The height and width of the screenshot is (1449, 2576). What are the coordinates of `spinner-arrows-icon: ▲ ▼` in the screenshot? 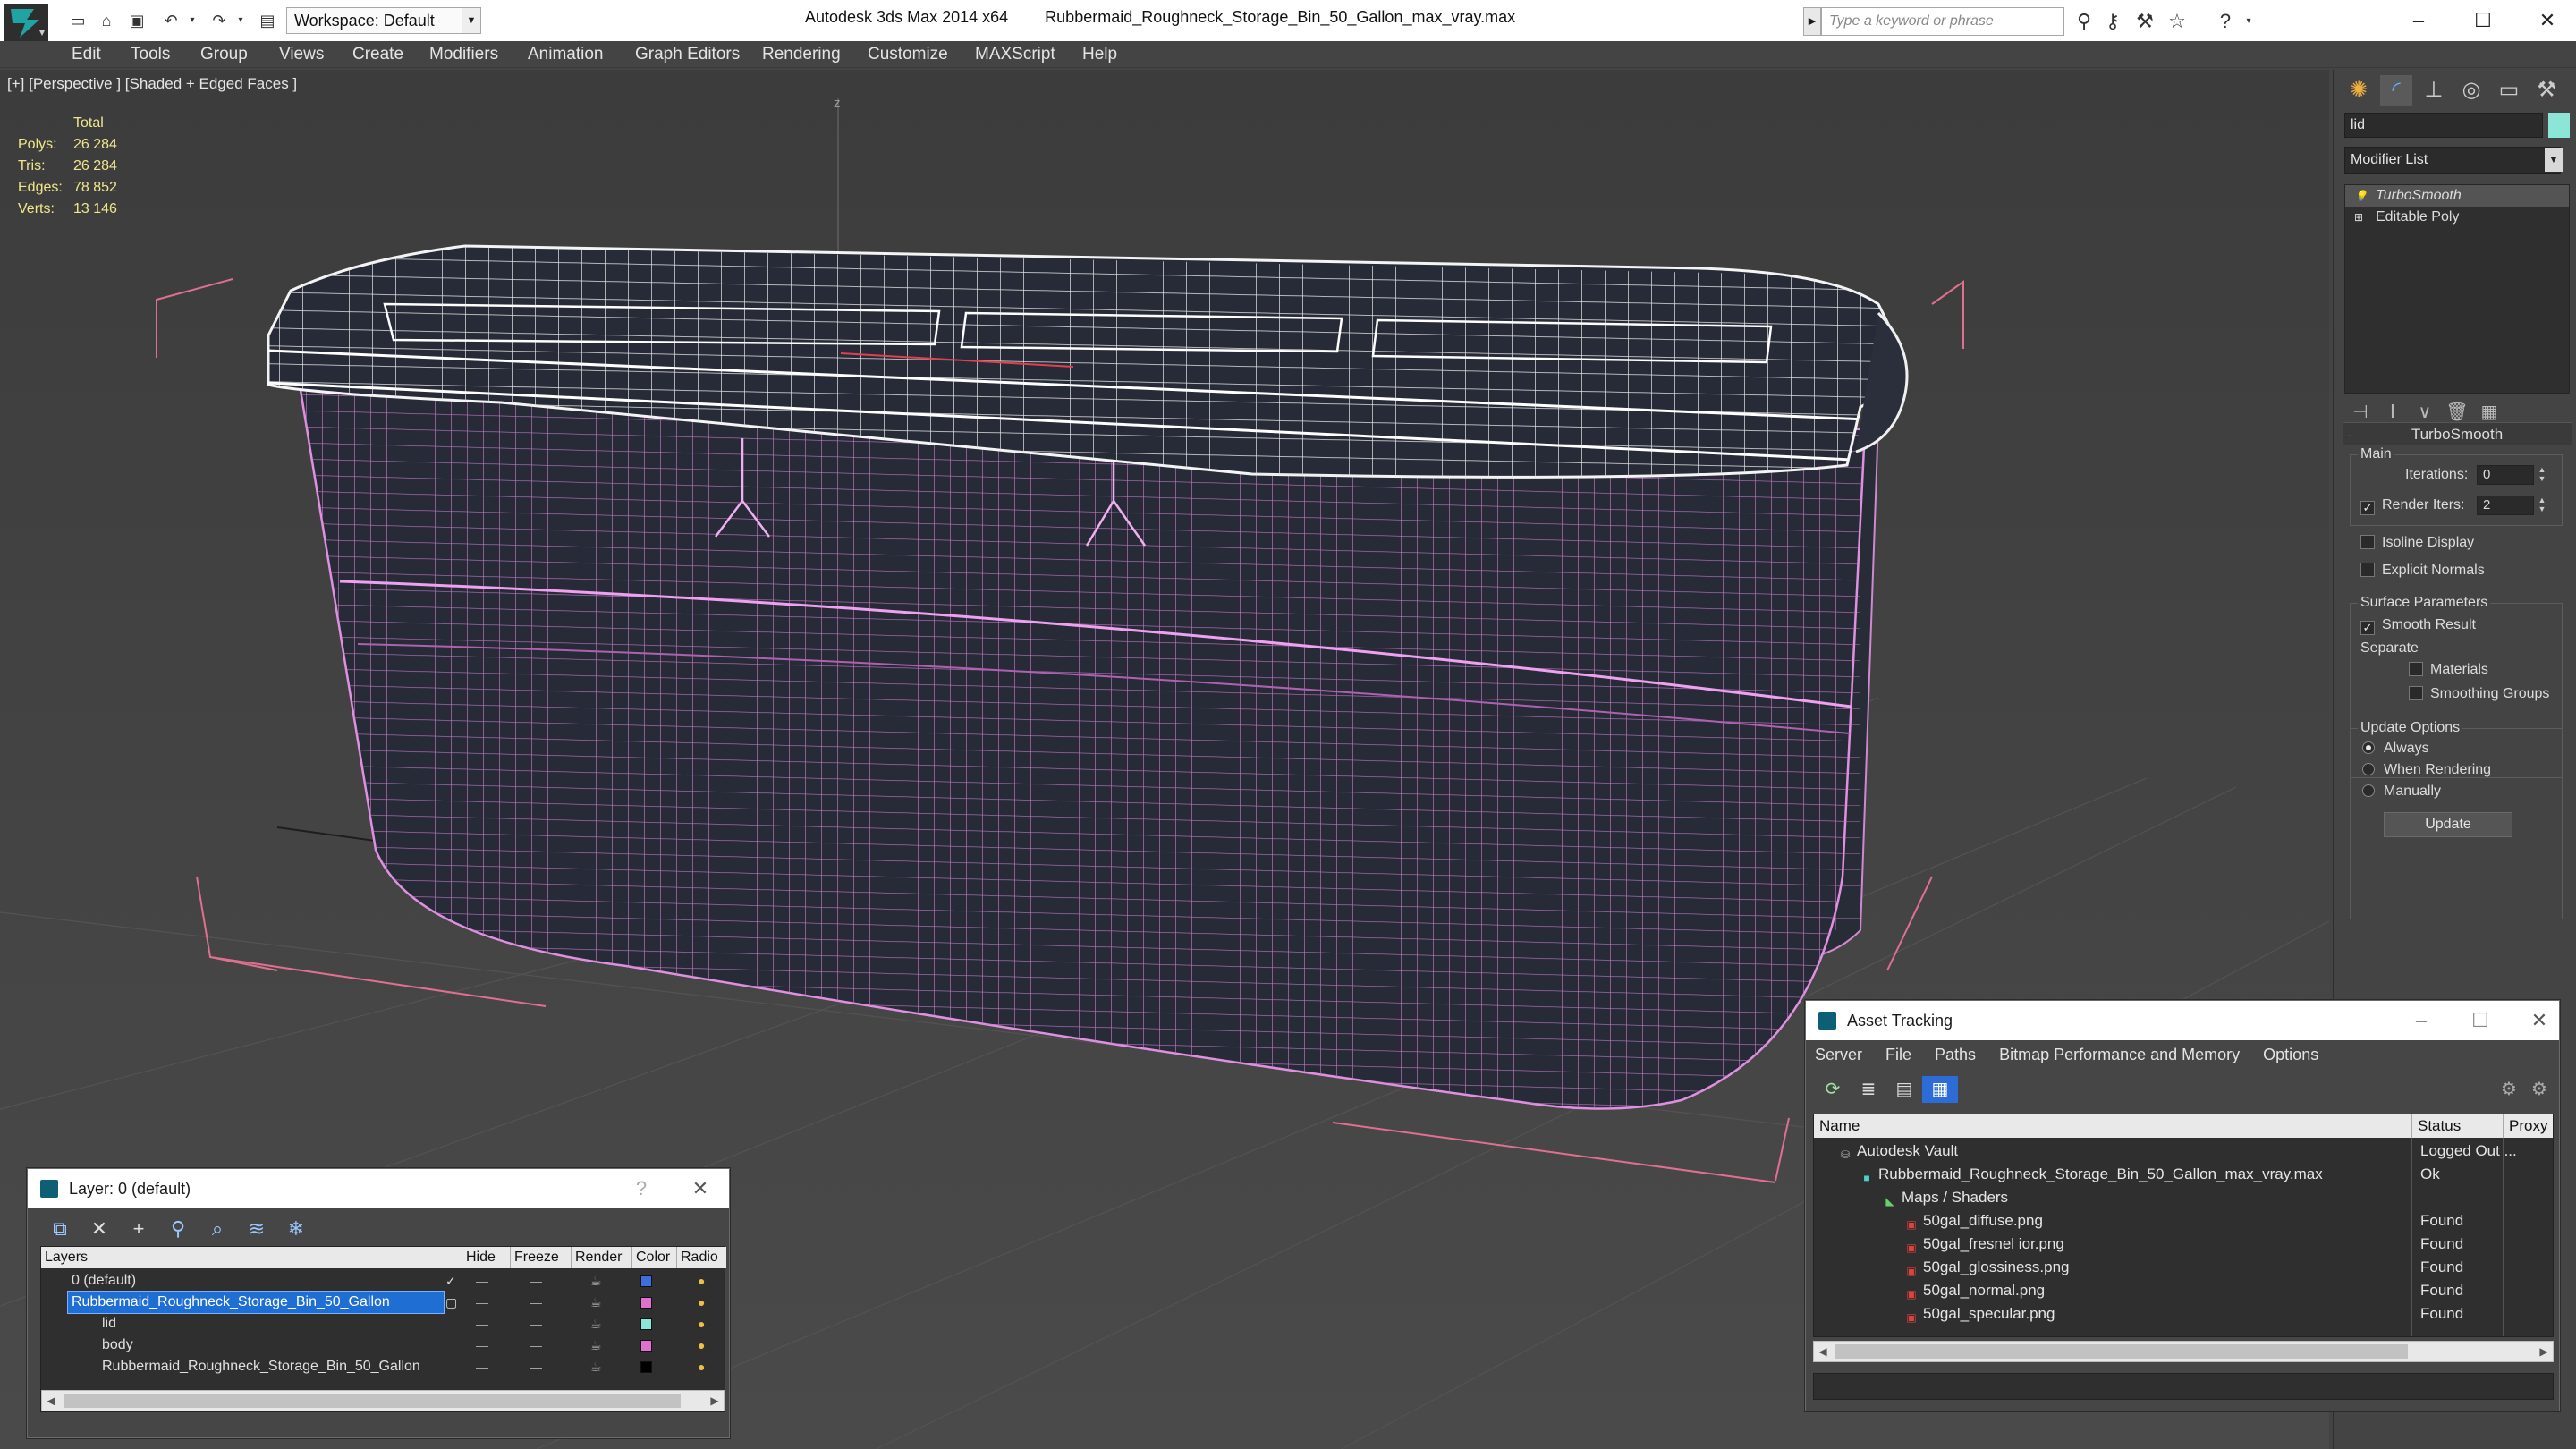 It's located at (2542, 475).